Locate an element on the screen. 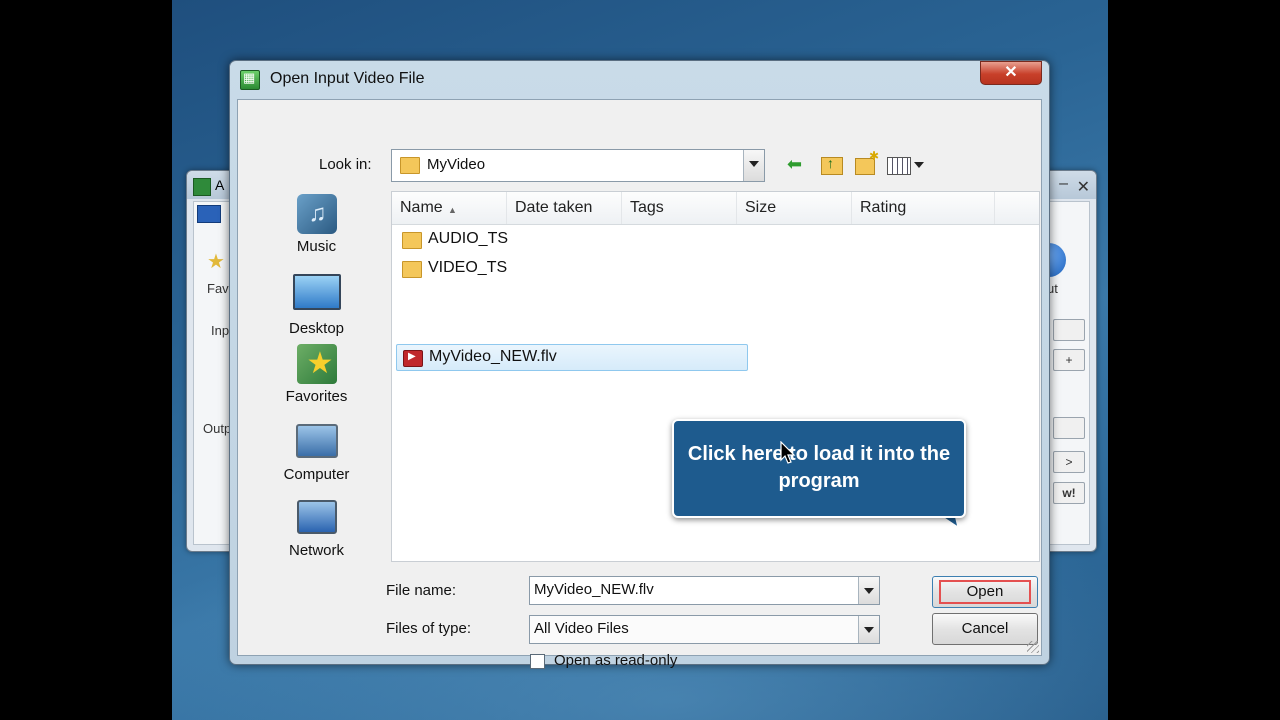  column-header-rating: Rating is located at coordinates (923, 208).